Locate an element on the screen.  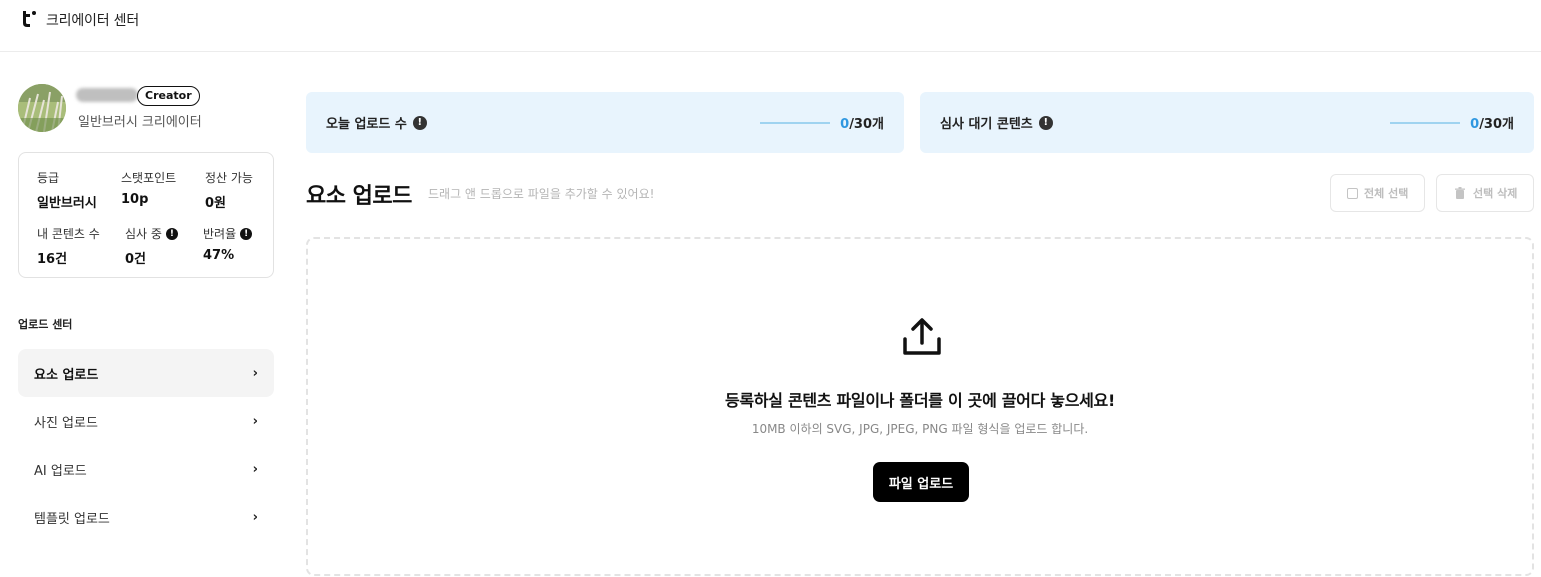
stat-settle-label: 정산 가능 is located at coordinates (229, 178).